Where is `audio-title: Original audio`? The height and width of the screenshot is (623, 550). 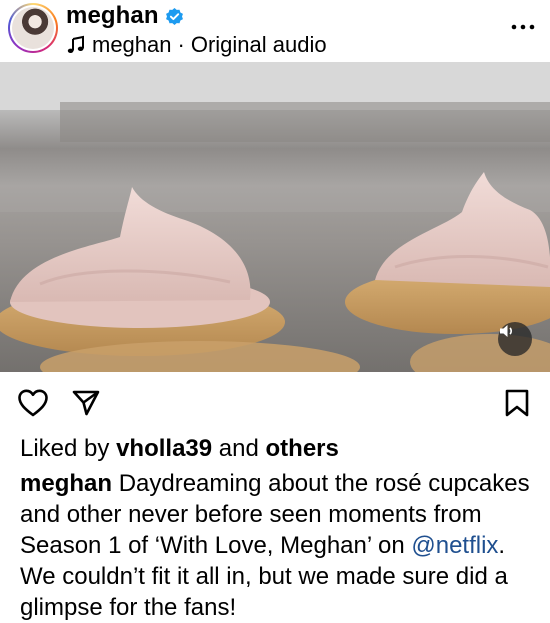
audio-title: Original audio is located at coordinates (258, 44).